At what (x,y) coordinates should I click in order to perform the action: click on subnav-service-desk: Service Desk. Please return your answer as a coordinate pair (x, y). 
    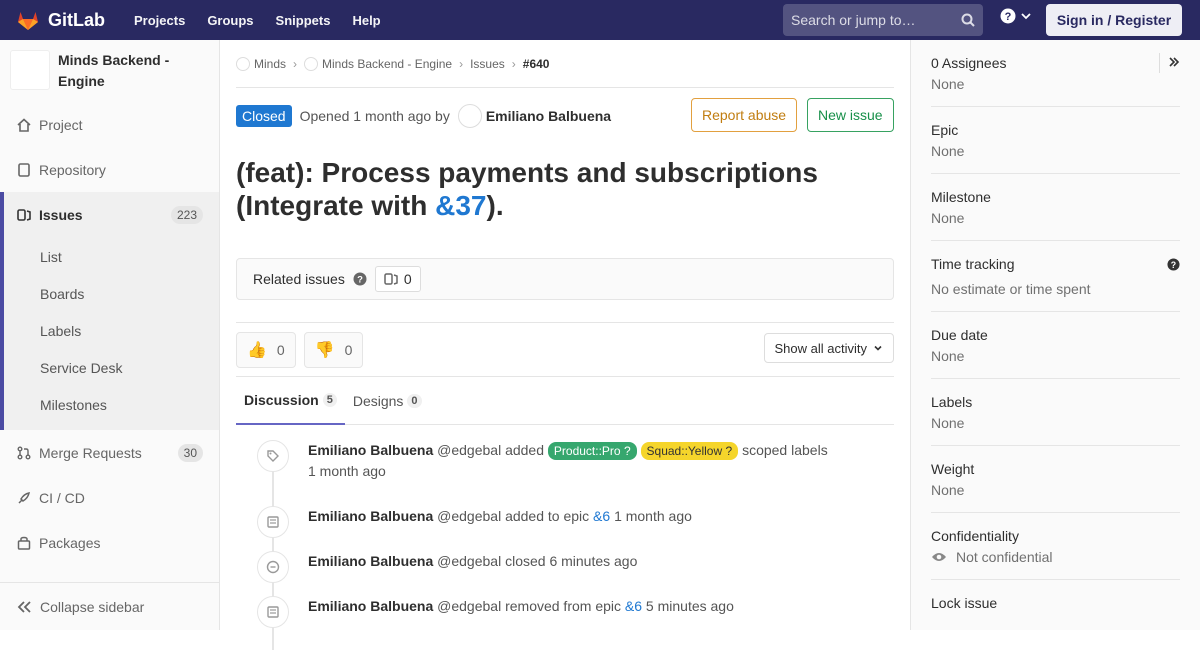
    Looking at the image, I should click on (111, 368).